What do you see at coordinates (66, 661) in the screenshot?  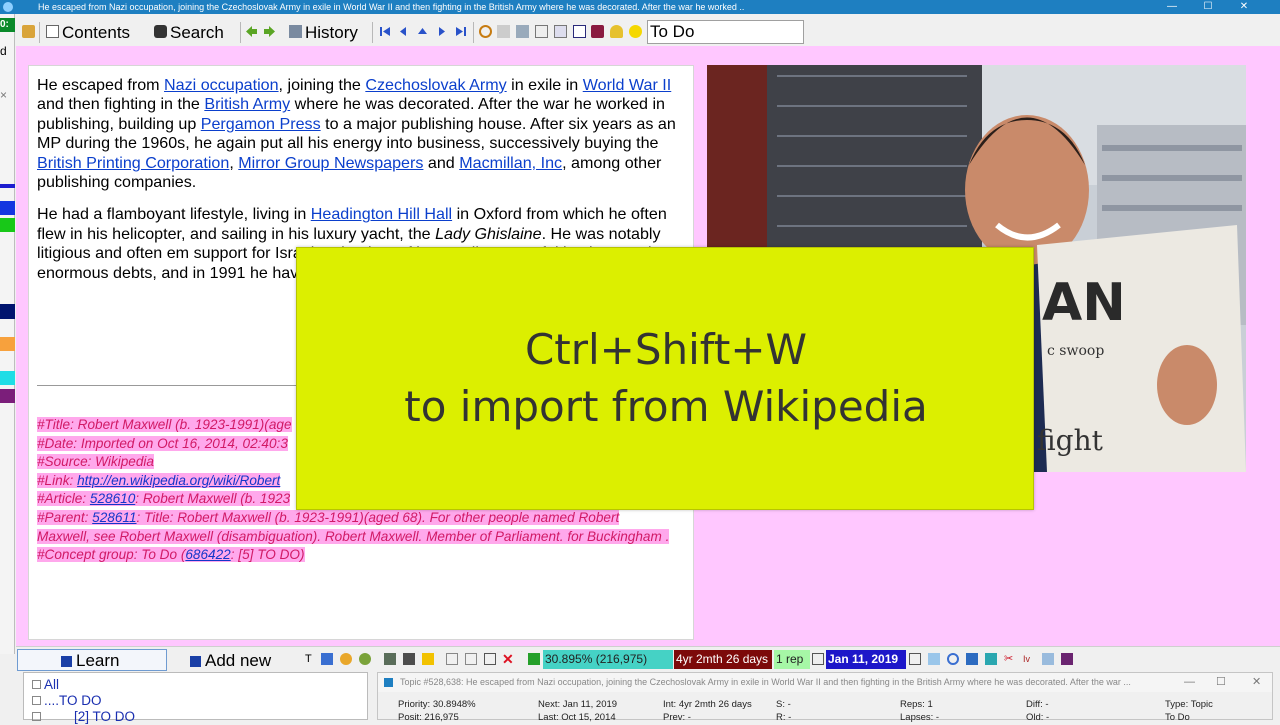 I see `learn-icon` at bounding box center [66, 661].